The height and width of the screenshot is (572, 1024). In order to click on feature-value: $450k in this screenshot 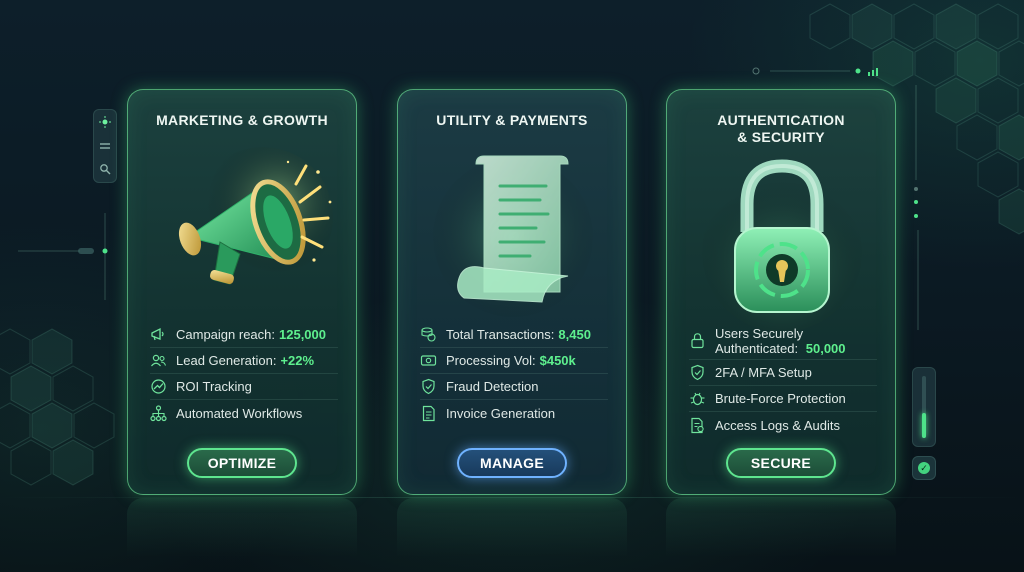, I will do `click(557, 360)`.